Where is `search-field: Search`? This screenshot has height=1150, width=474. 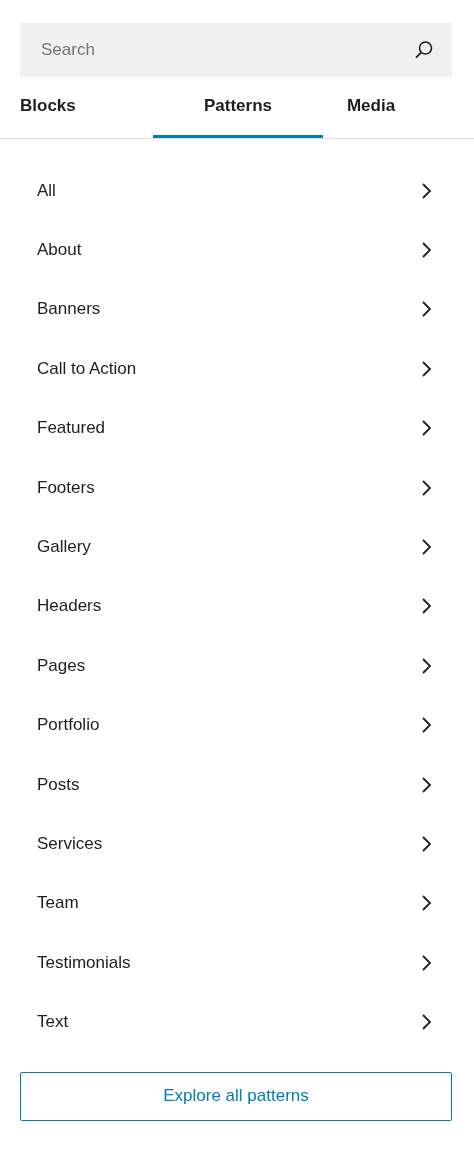
search-field: Search is located at coordinates (236, 50).